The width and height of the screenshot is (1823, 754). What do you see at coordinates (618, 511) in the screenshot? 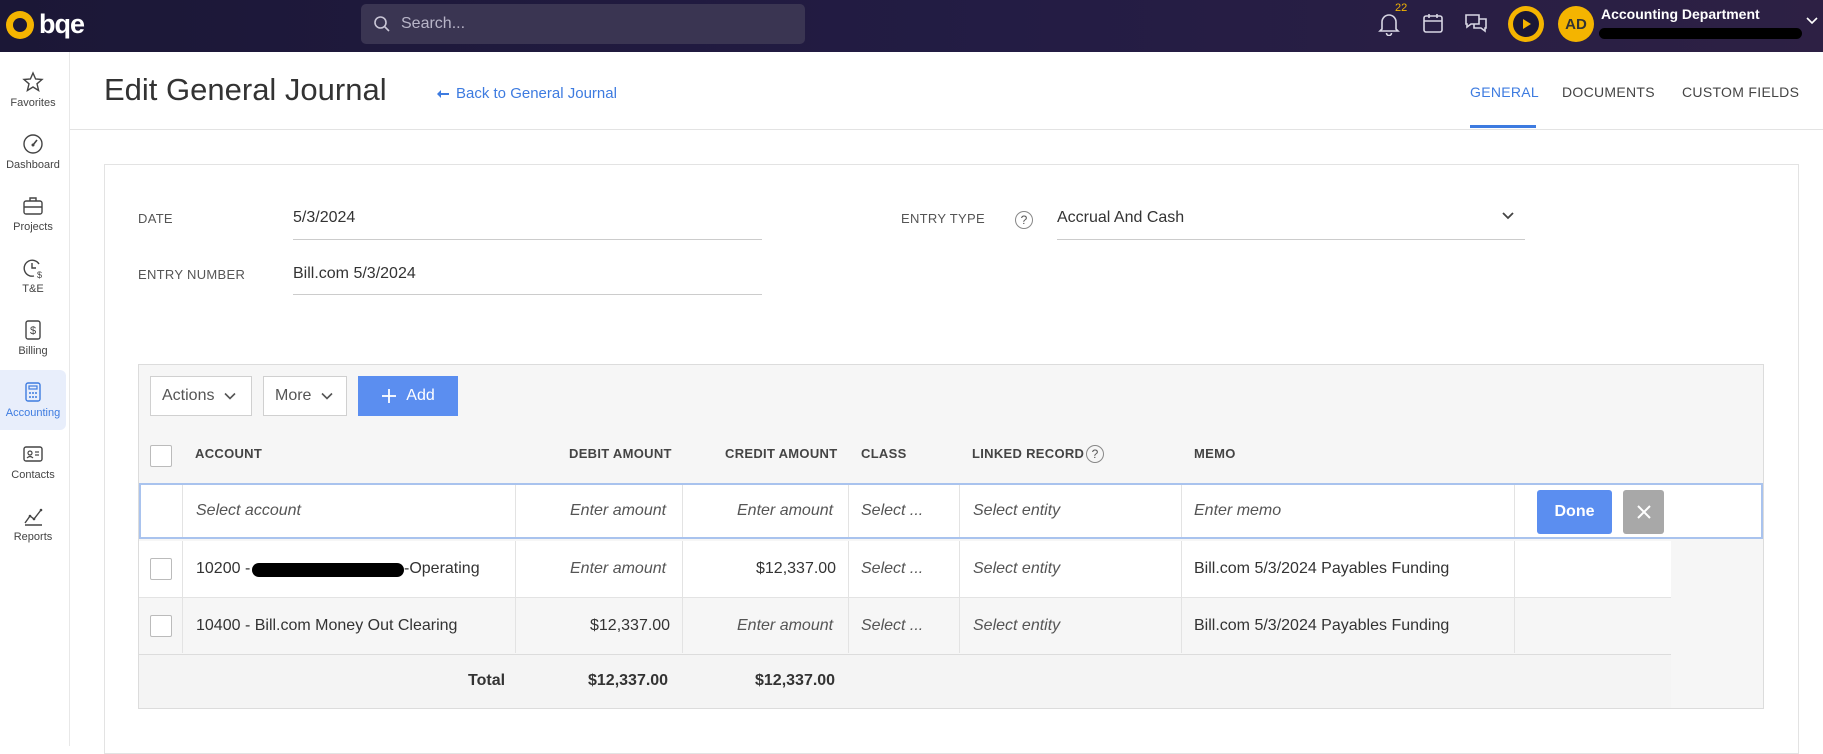
I see `debit-amount-input: Enter amount` at bounding box center [618, 511].